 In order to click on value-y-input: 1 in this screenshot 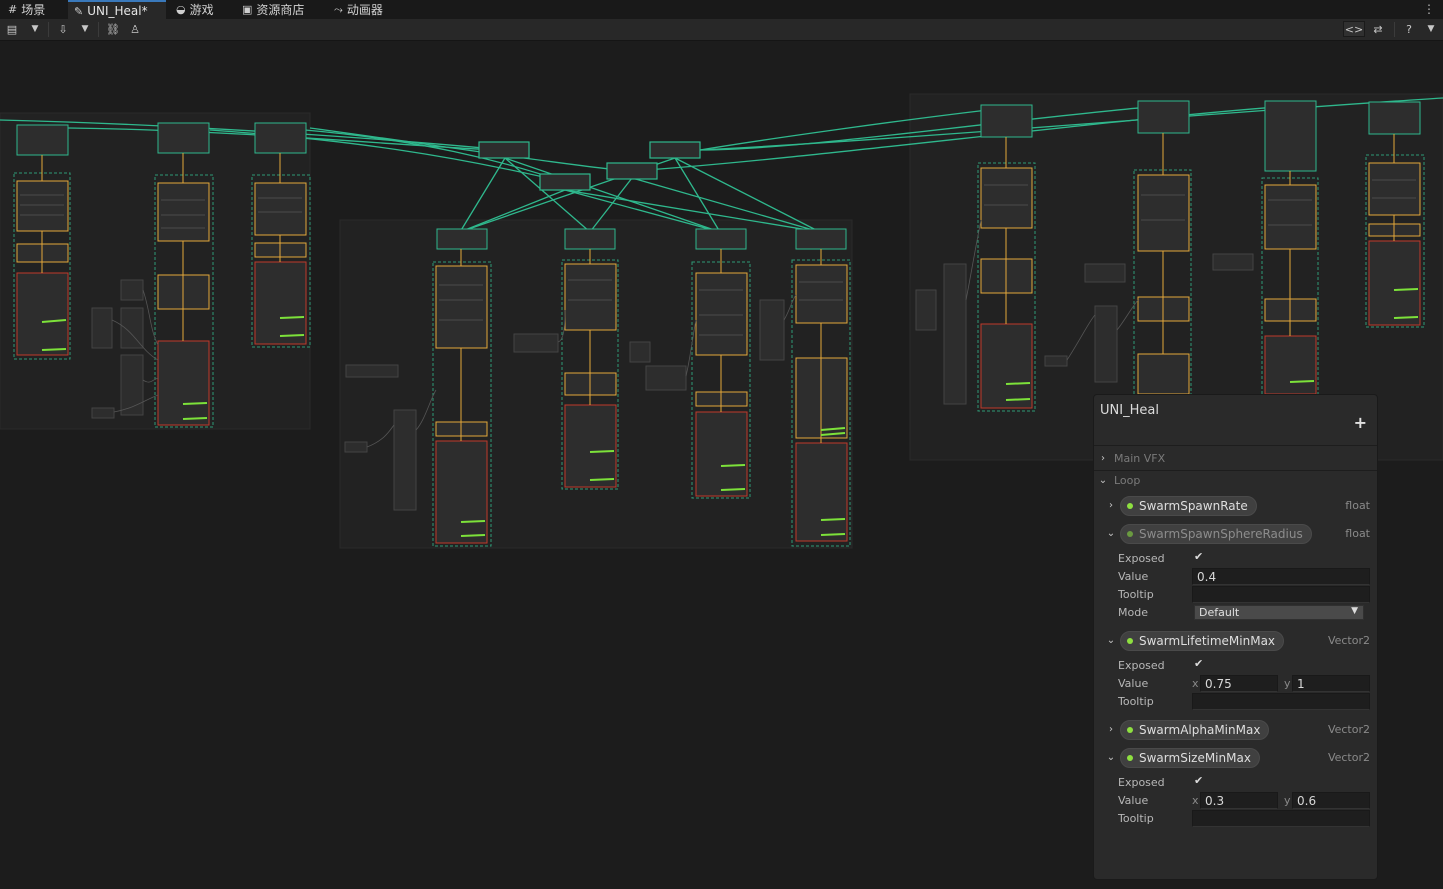, I will do `click(1331, 683)`.